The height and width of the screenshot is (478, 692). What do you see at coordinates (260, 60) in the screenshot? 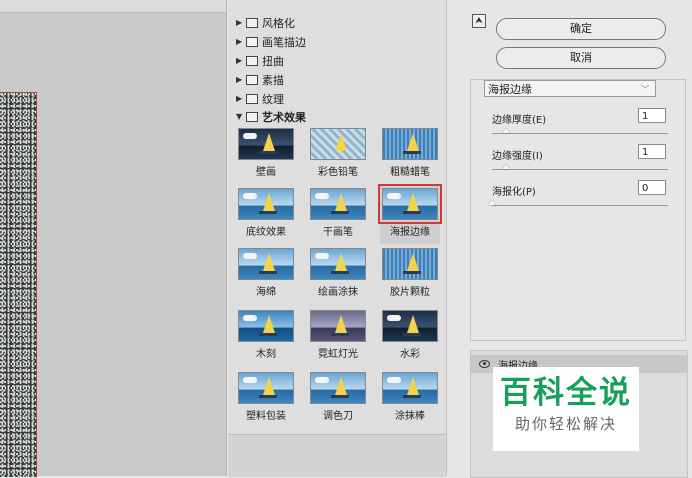
I see `folder-distort: ▶ 扭曲` at bounding box center [260, 60].